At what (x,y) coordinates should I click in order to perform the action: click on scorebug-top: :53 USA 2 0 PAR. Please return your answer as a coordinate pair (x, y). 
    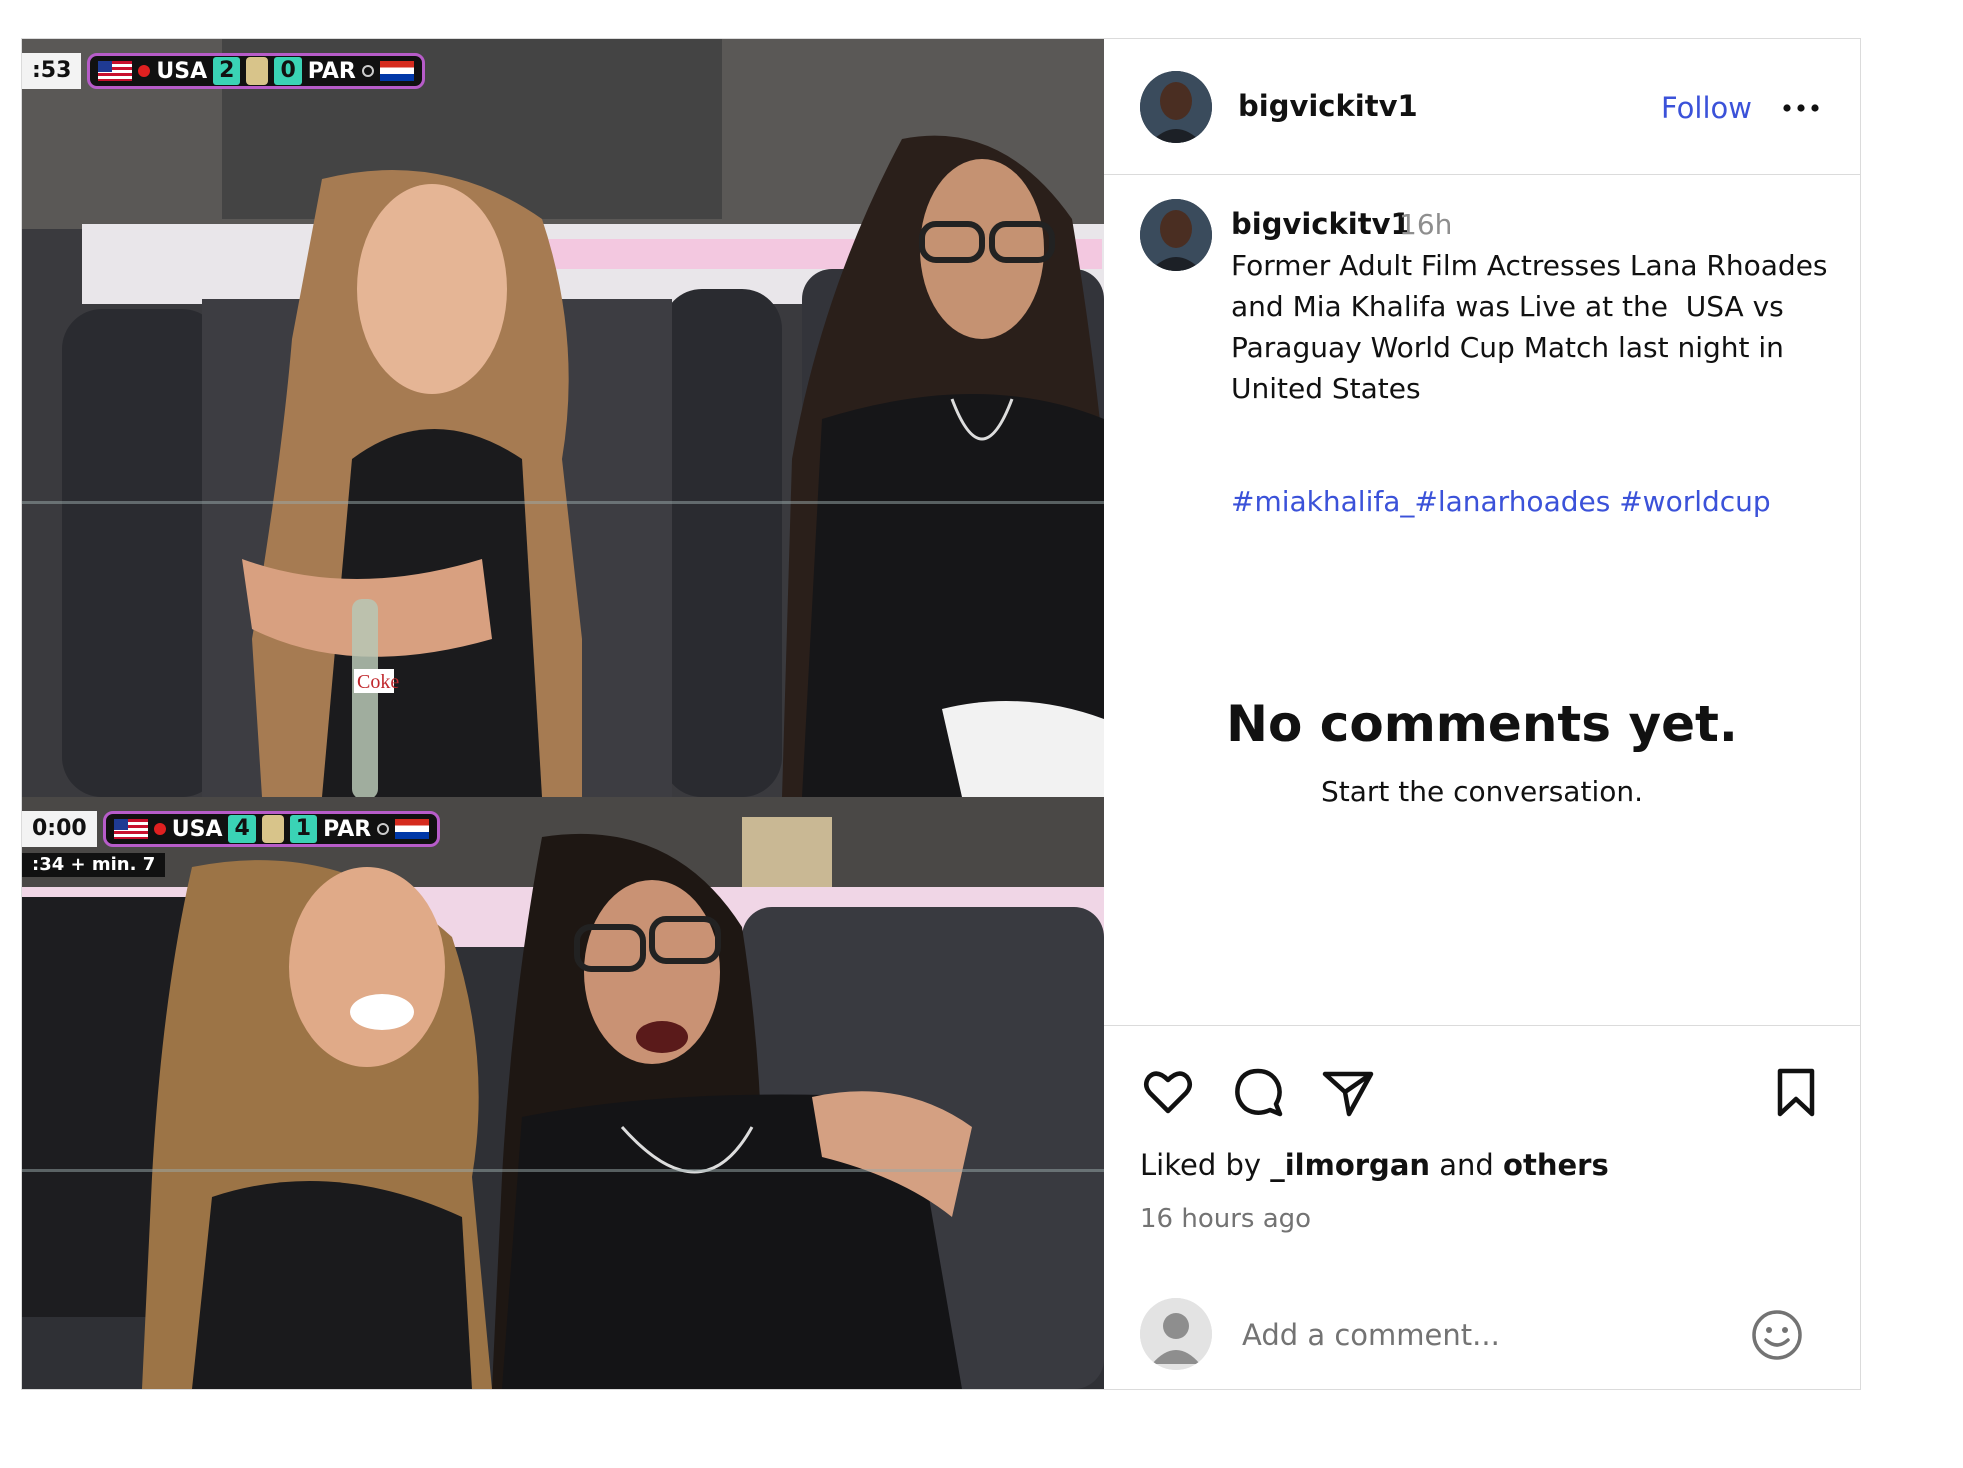
    Looking at the image, I should click on (223, 71).